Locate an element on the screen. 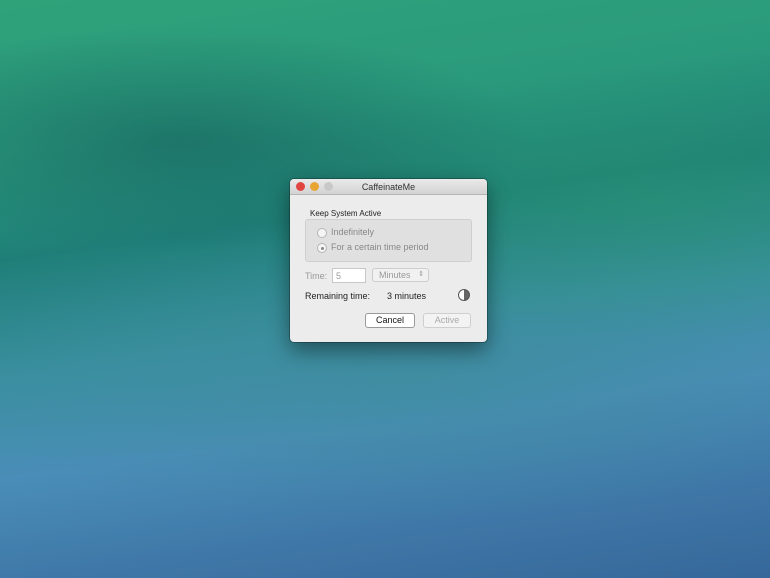  radio-label-time-period: For a certain time period is located at coordinates (380, 247).